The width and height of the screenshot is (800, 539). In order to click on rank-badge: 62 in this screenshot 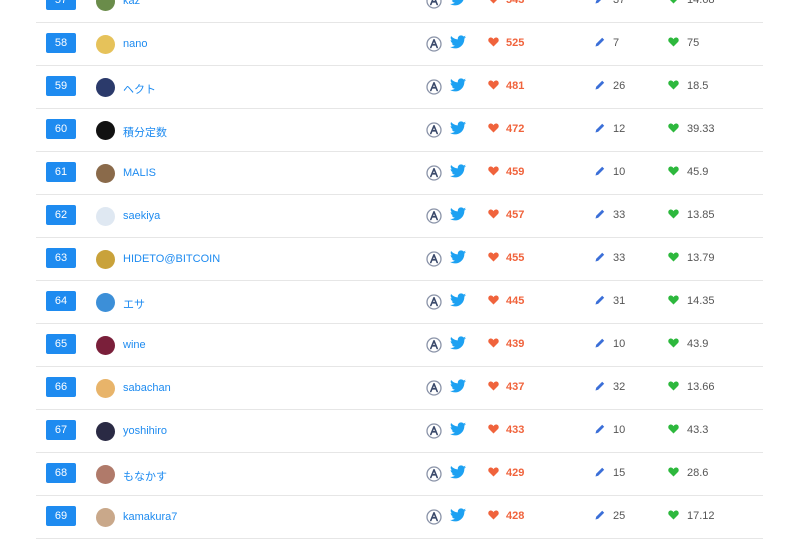, I will do `click(61, 215)`.